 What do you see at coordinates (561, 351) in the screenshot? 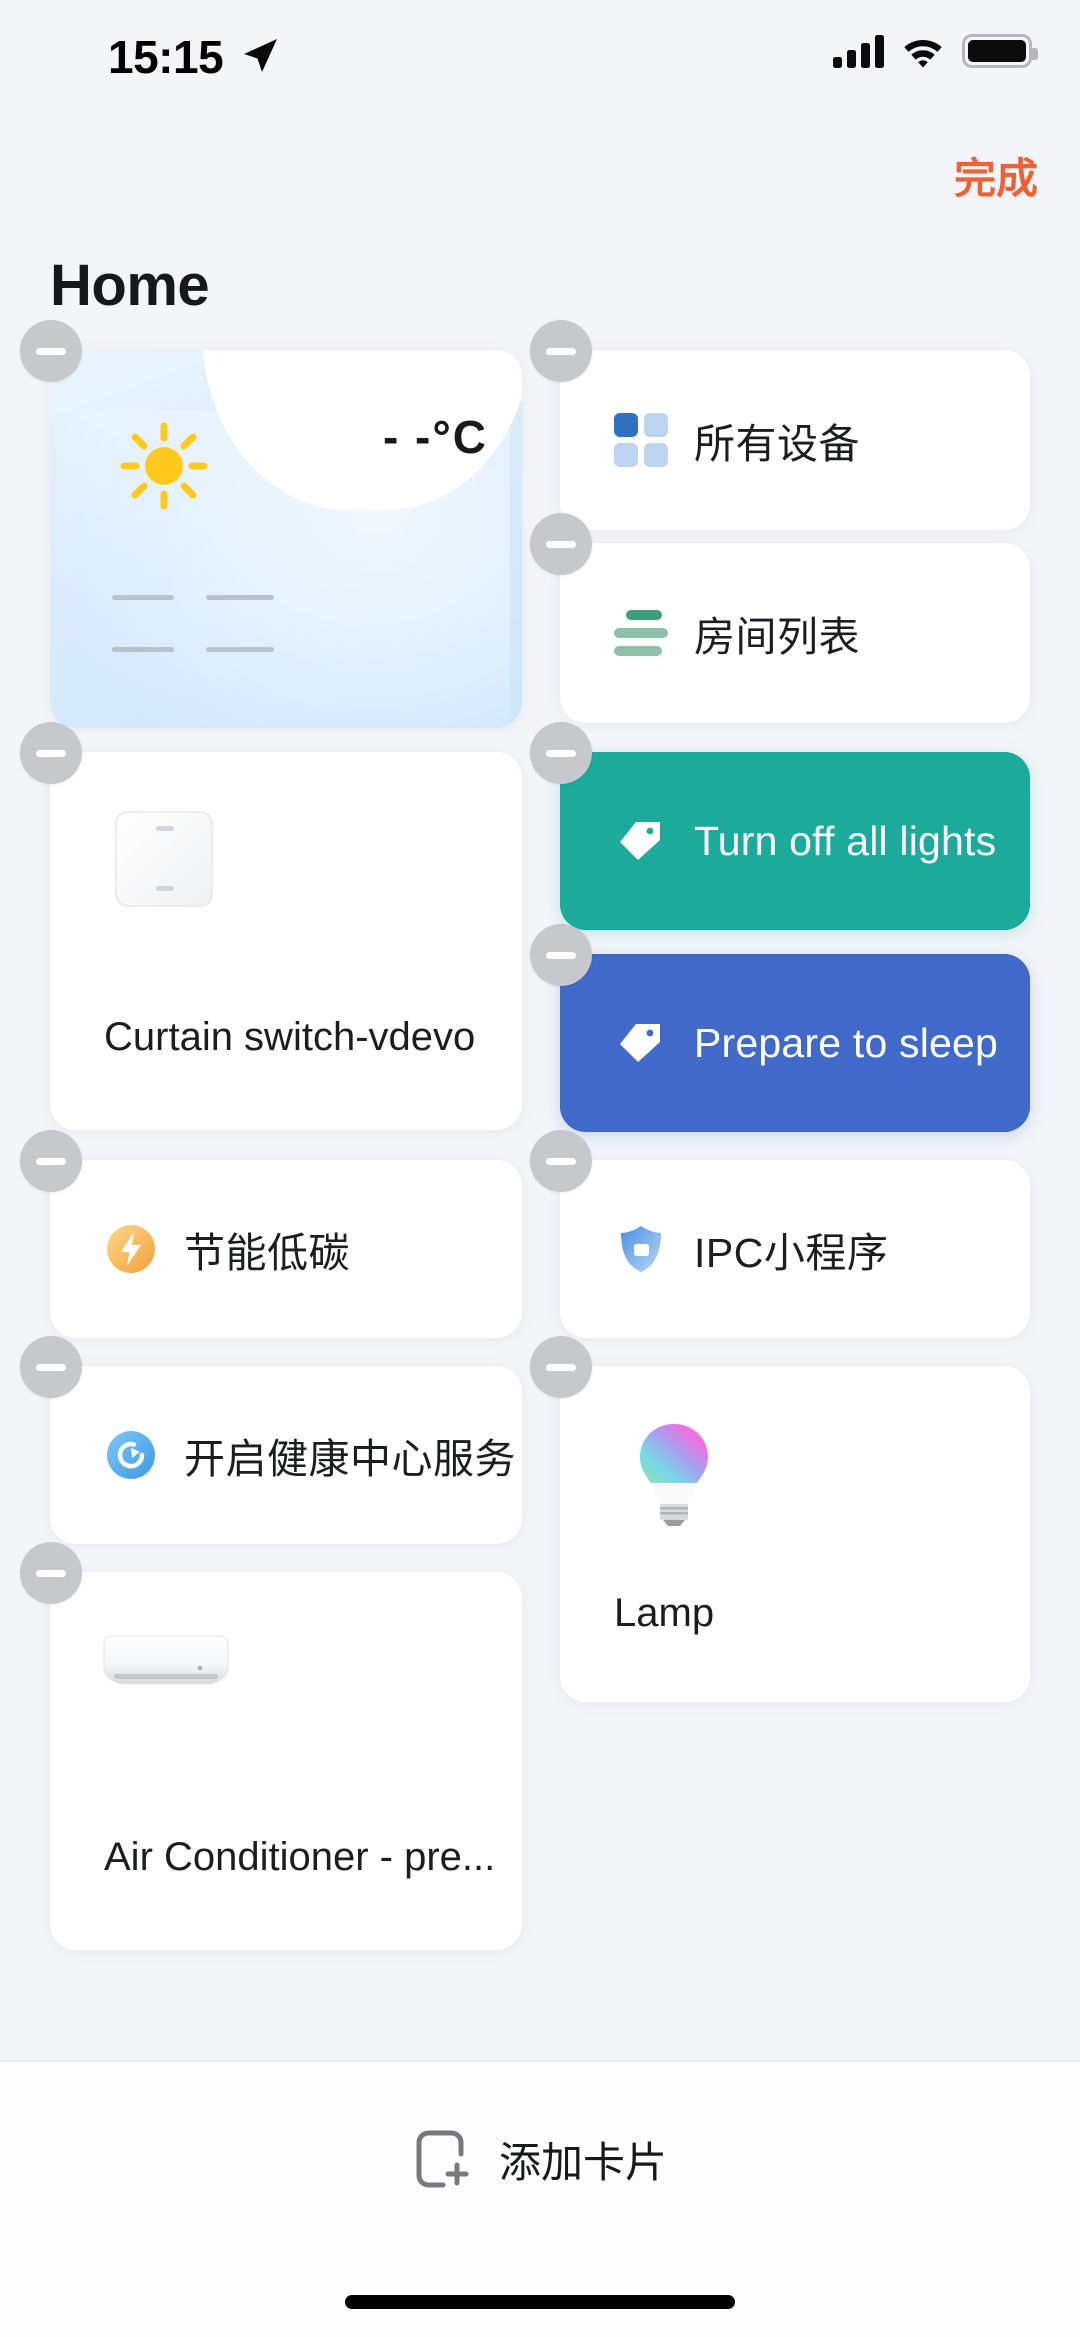
I see `remove-all-devices-card-button` at bounding box center [561, 351].